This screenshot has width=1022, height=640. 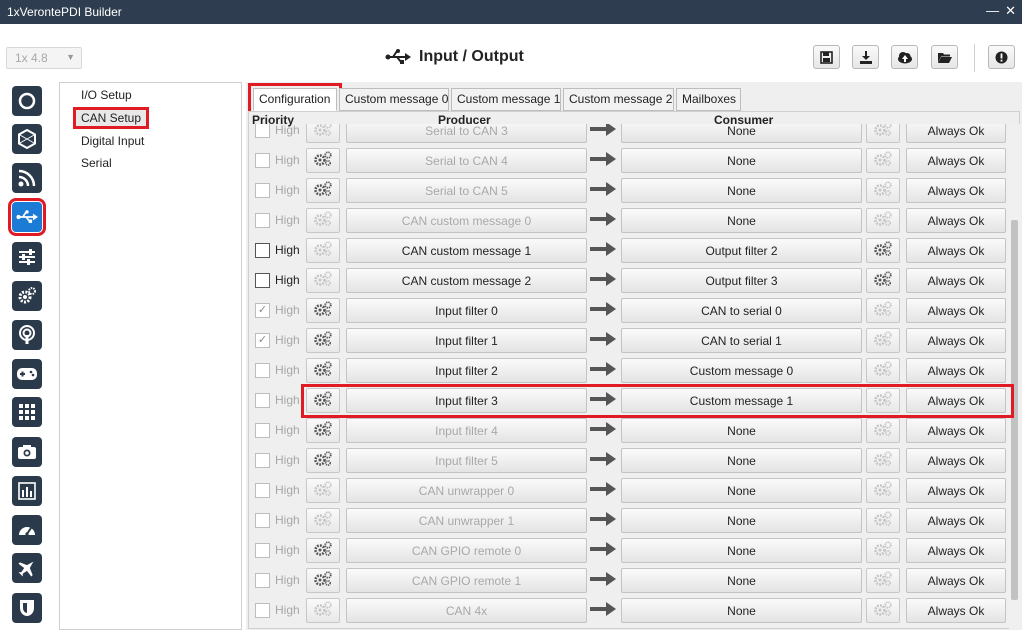 I want to click on nav-sliders-button, so click(x=27, y=257).